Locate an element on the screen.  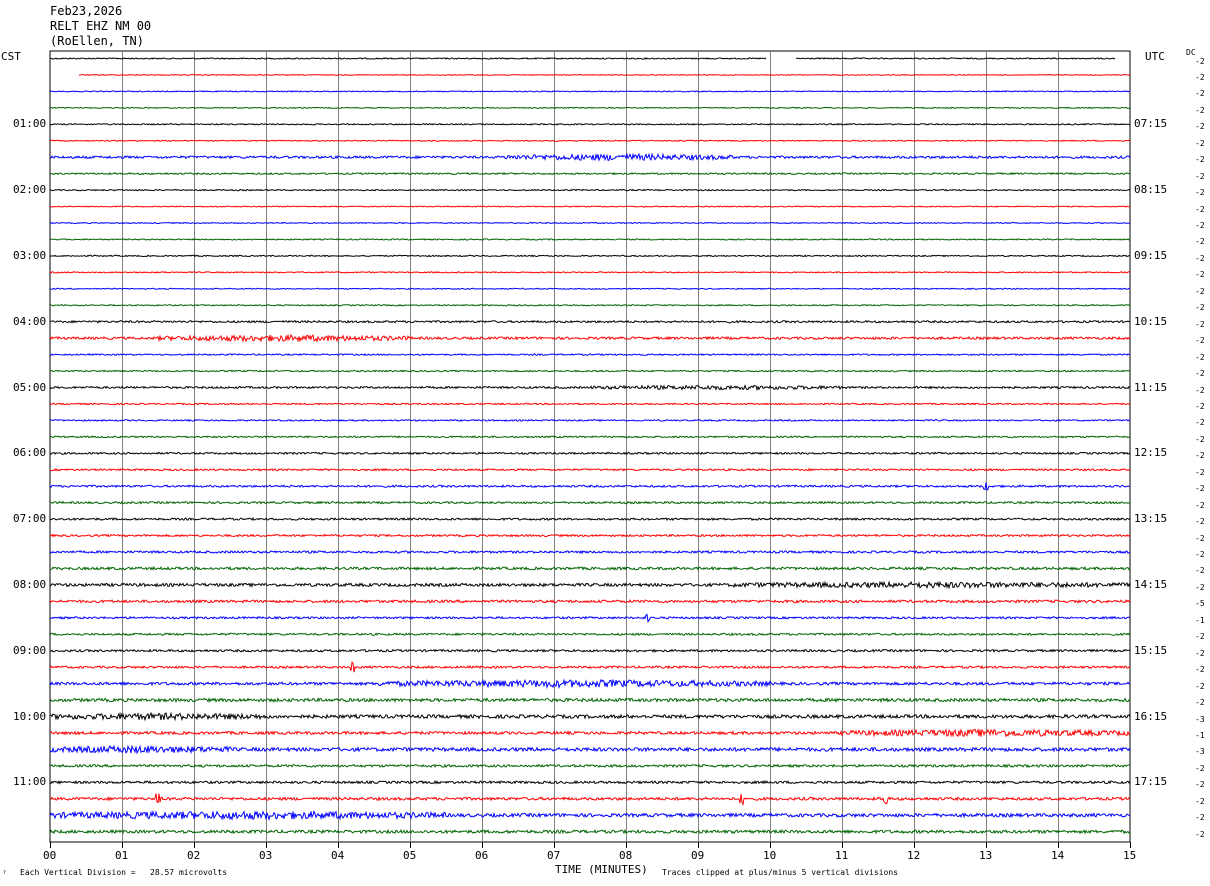
left-hour-label: 10:00 is located at coordinates (30, 716).